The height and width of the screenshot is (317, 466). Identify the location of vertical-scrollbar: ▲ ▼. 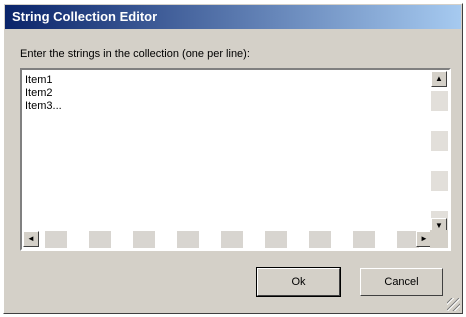
(439, 152).